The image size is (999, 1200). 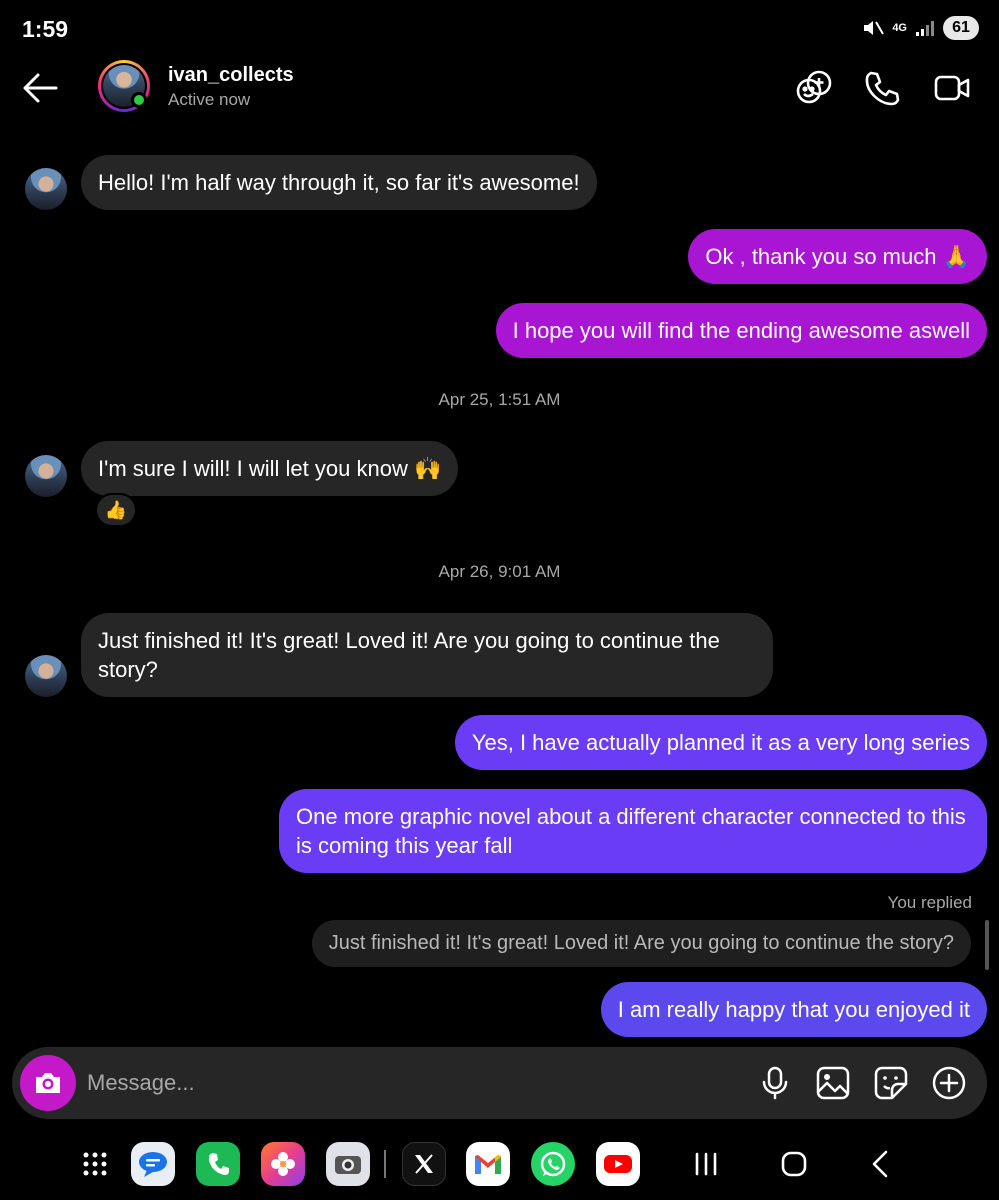 I want to click on video-icon, so click(x=952, y=88).